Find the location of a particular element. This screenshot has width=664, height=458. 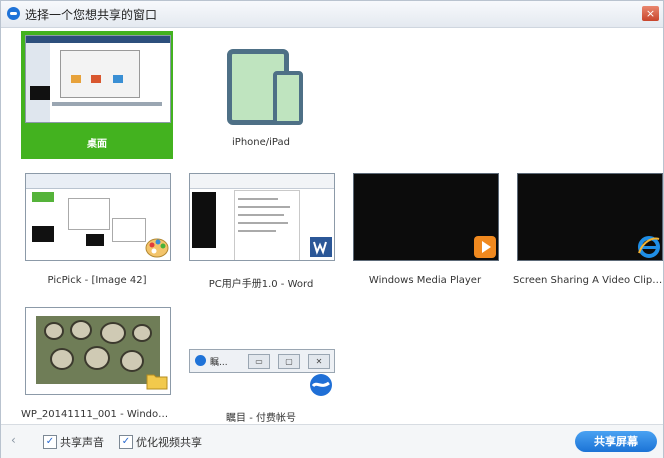

minimize-icon: ▭ is located at coordinates (259, 361).